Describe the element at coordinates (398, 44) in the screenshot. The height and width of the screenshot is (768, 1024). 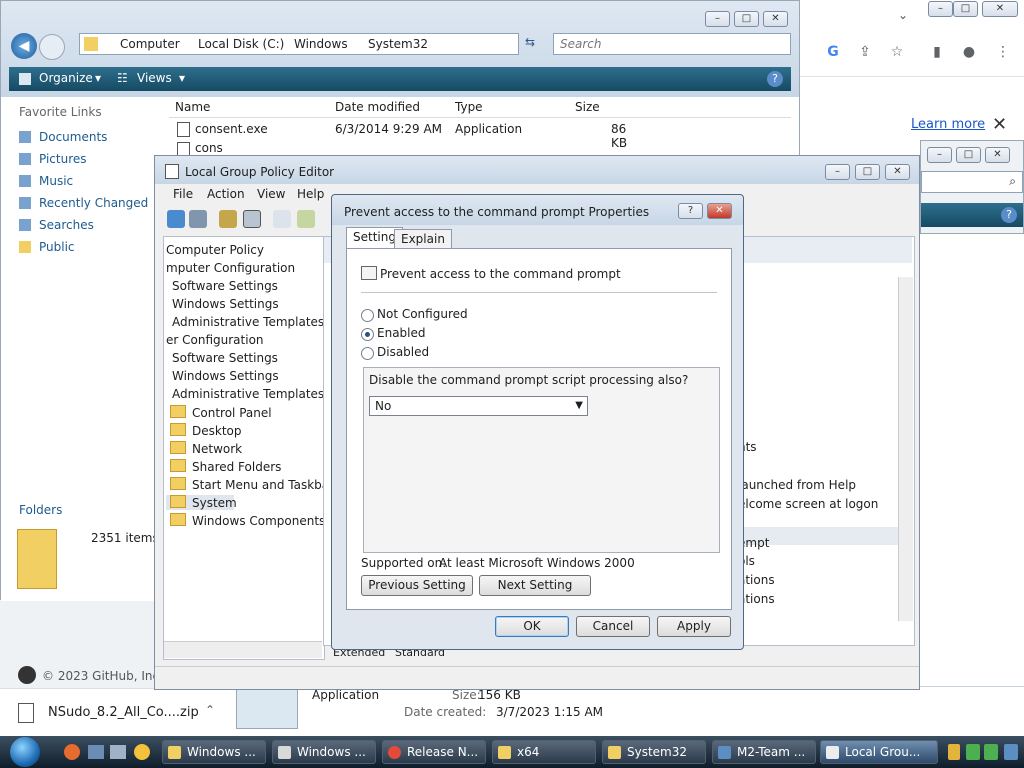
I see `breadcrumb-system32: System32` at that location.